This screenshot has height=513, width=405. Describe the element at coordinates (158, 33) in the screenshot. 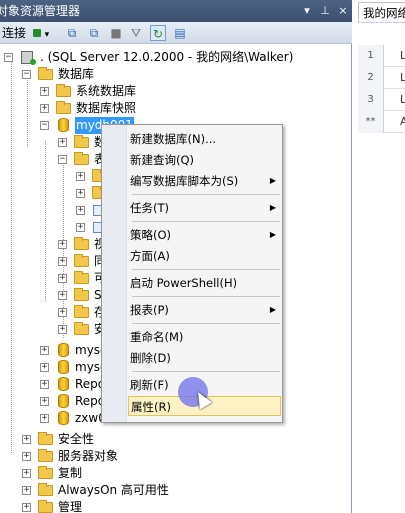

I see `refresh-icon: ↻` at that location.